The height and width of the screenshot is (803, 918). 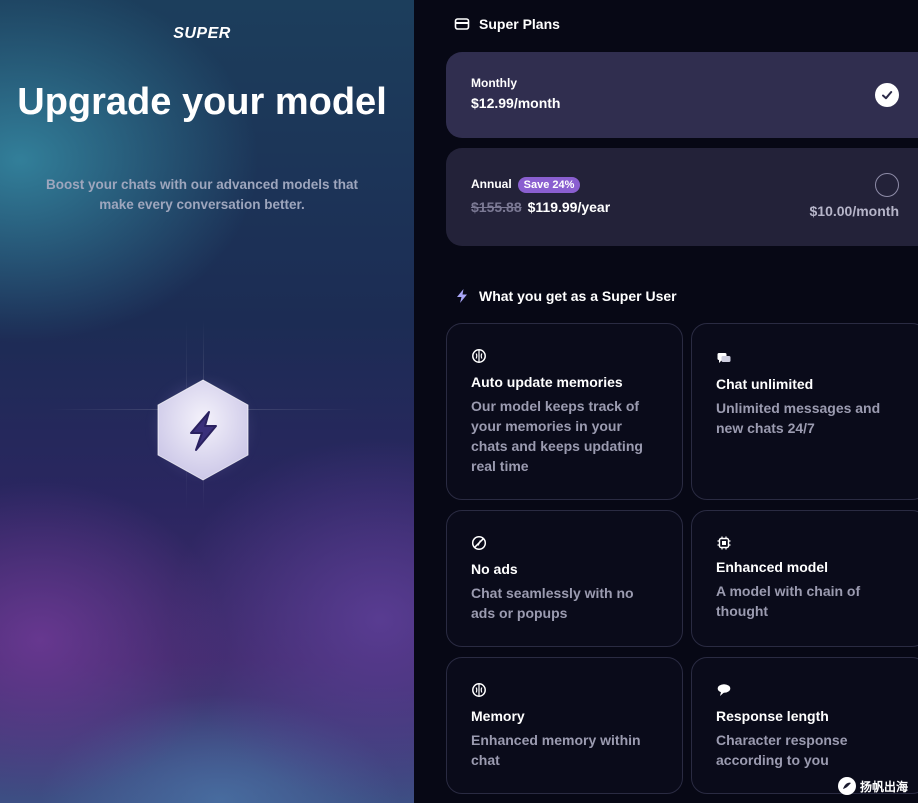 I want to click on features-section-title: What you get as a Super User, so click(x=565, y=296).